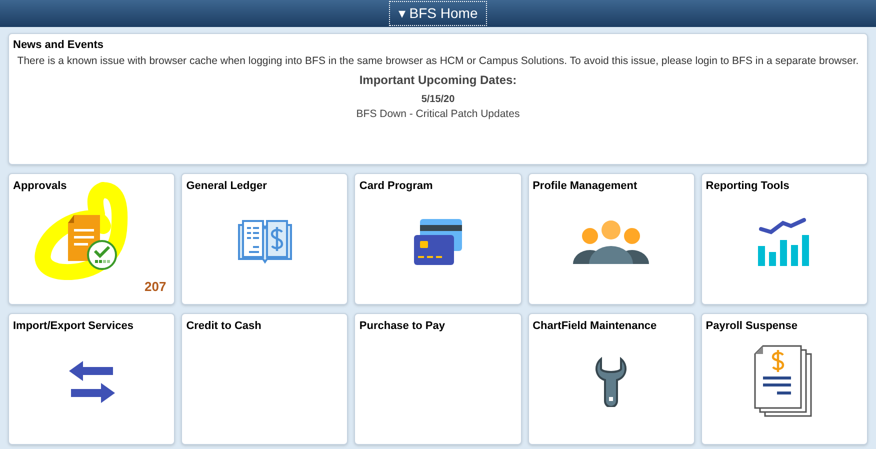 This screenshot has height=449, width=876. I want to click on app-tile: Approvals 207, so click(92, 239).